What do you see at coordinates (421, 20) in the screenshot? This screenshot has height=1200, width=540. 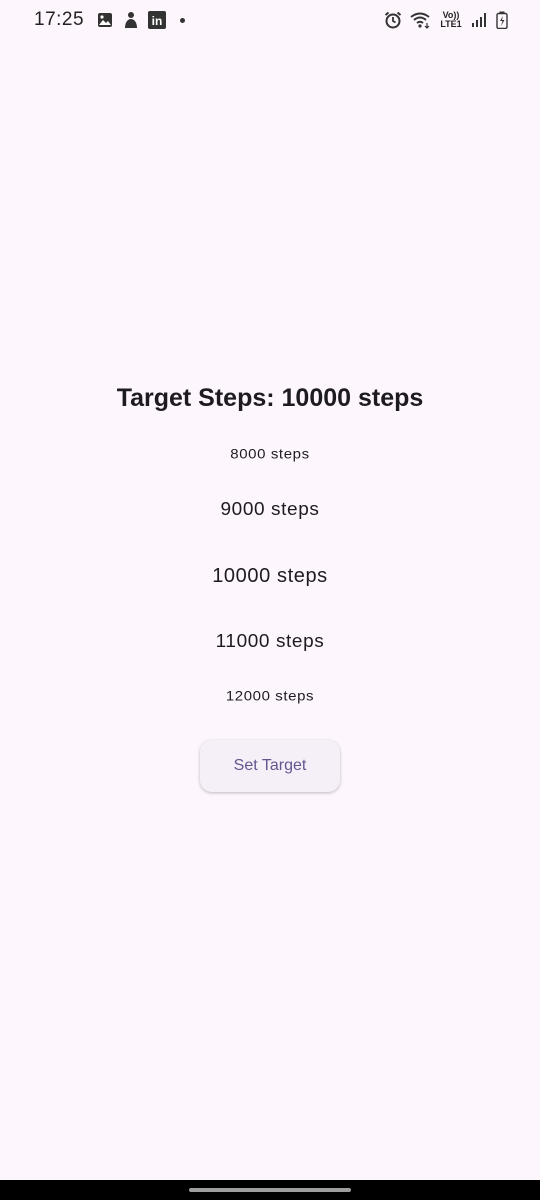 I see `wifi-icon` at bounding box center [421, 20].